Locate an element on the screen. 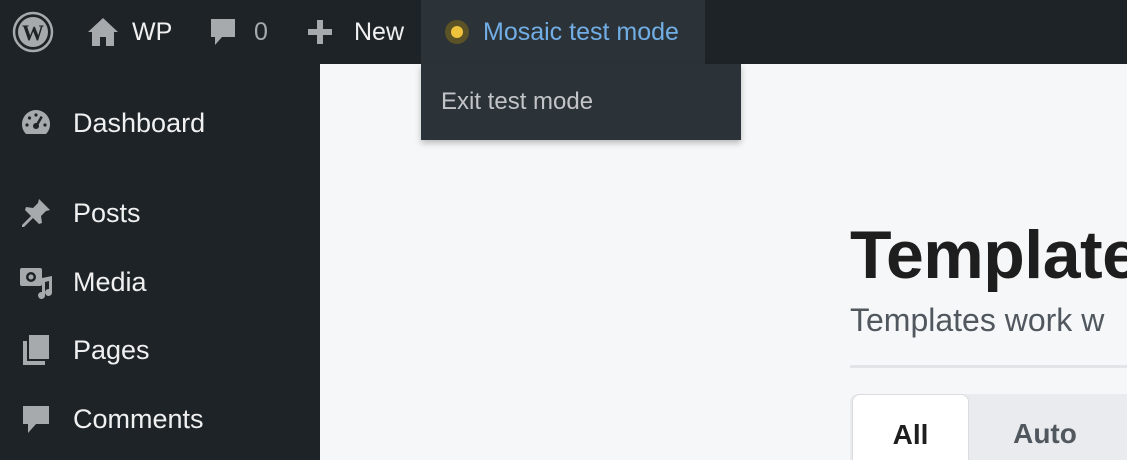  mosaic-dropdown: Exit test mode is located at coordinates (581, 102).